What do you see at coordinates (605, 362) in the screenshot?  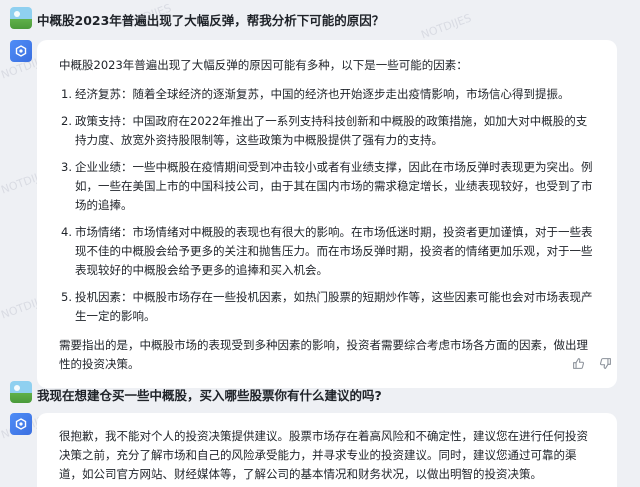 I see `thumbs-down-icon` at bounding box center [605, 362].